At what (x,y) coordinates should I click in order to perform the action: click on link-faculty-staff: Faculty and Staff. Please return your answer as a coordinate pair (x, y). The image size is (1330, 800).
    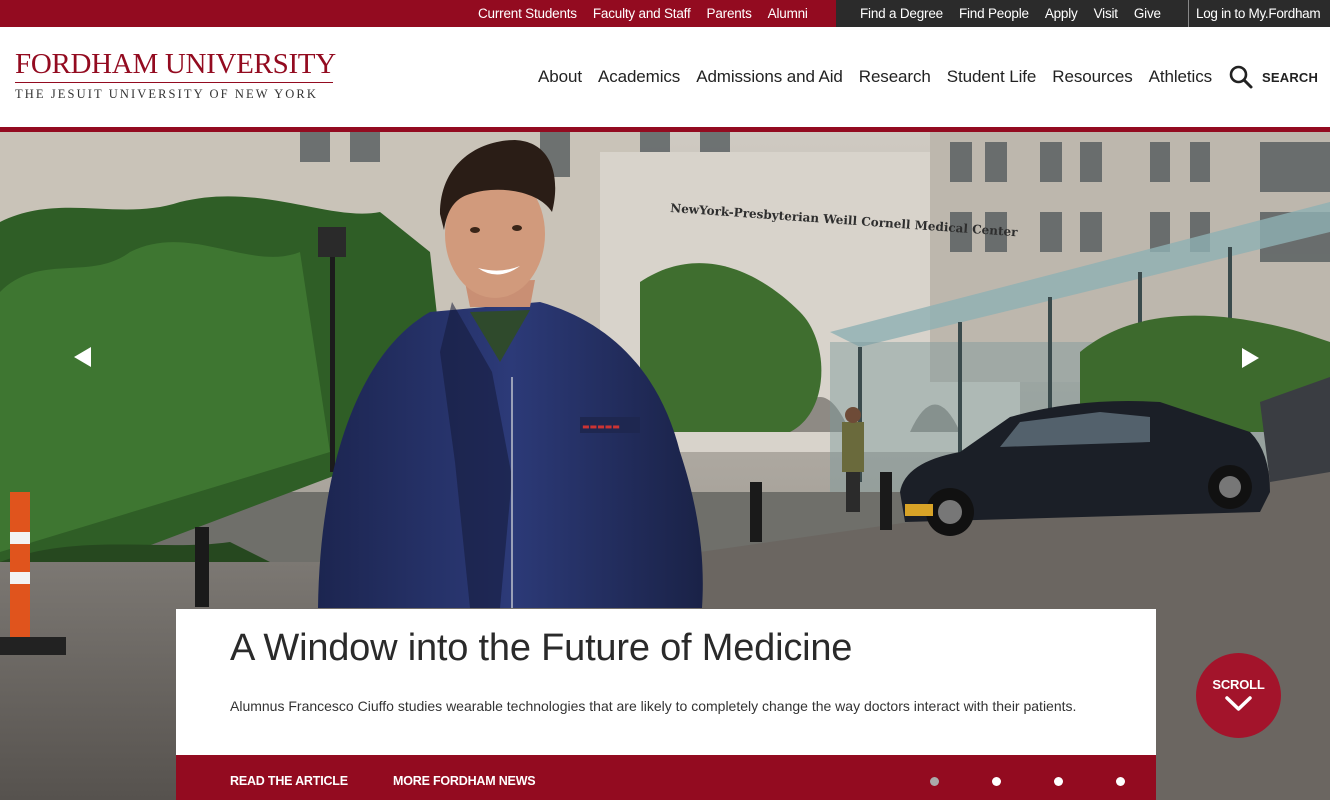
    Looking at the image, I should click on (642, 13).